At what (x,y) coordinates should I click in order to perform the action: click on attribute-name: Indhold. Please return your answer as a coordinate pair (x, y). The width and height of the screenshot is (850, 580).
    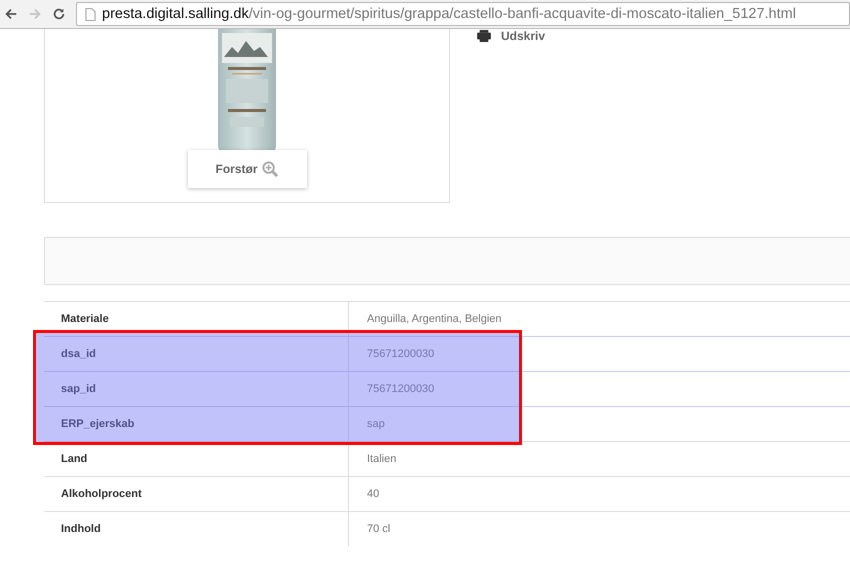
    Looking at the image, I should click on (196, 529).